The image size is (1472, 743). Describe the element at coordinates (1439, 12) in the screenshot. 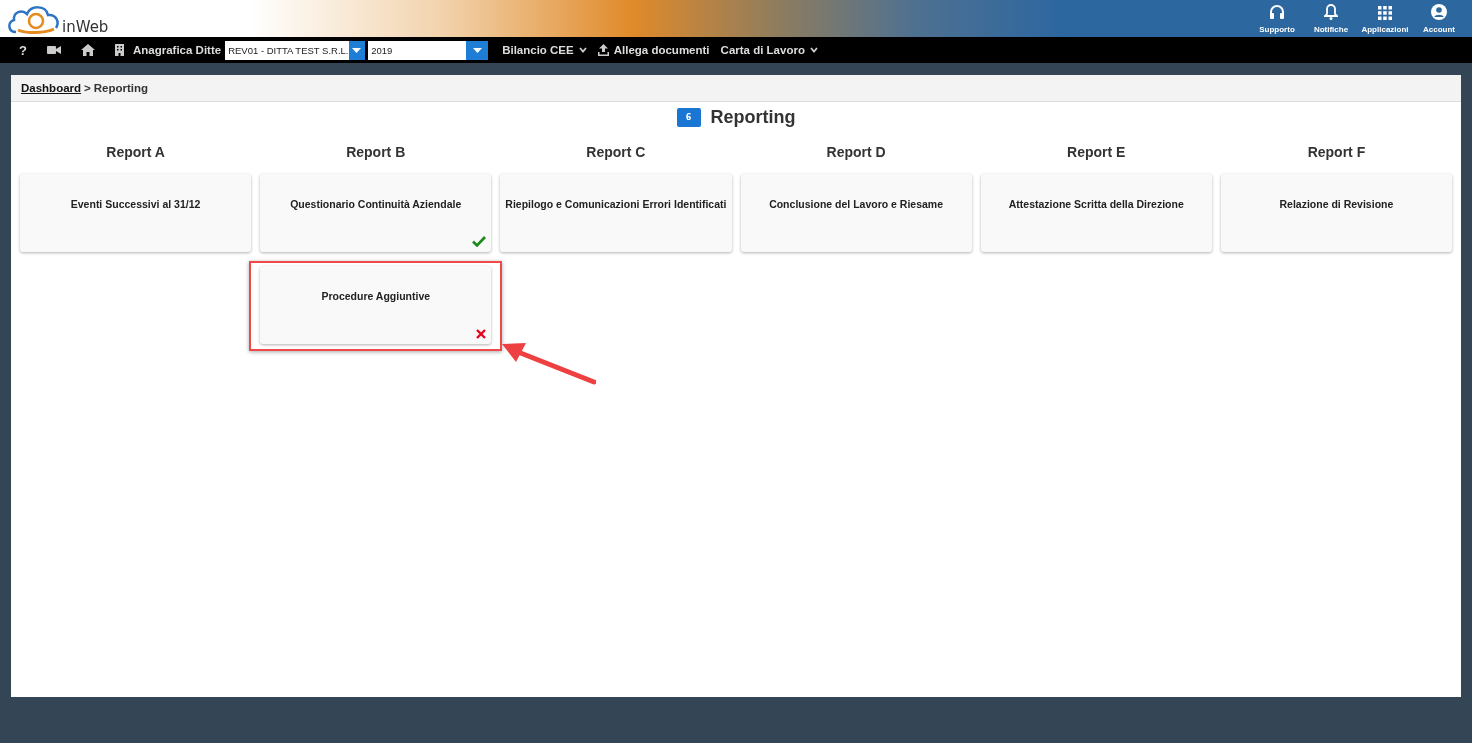

I see `user-circle-icon` at that location.